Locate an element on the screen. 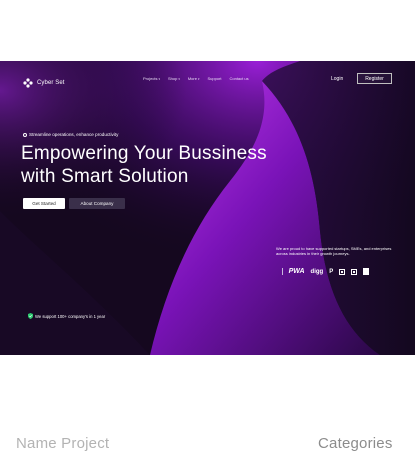 Image resolution: width=415 pixels, height=473 pixels. menu-item-projects: Projects ▾ is located at coordinates (151, 78).